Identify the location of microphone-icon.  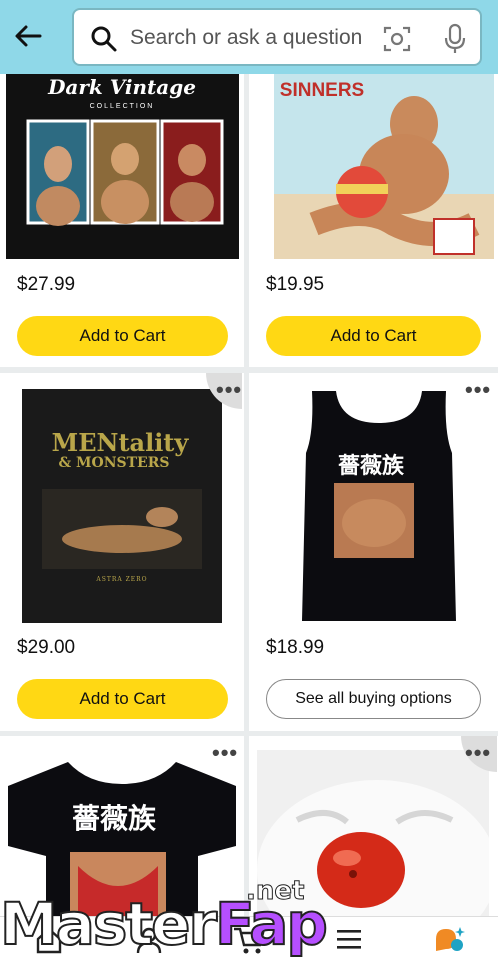
(455, 39).